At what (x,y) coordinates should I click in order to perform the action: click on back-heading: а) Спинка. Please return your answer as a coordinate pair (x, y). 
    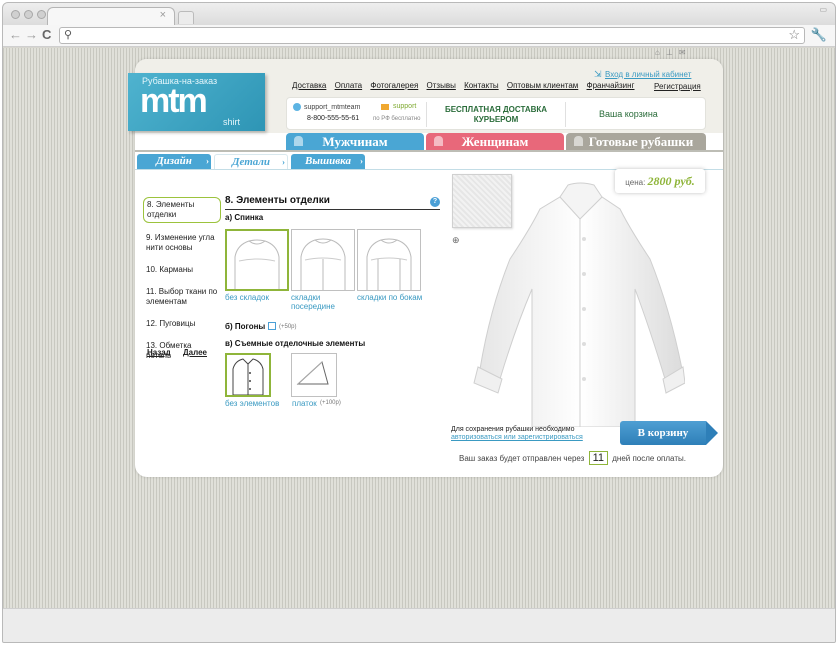
    Looking at the image, I should click on (244, 217).